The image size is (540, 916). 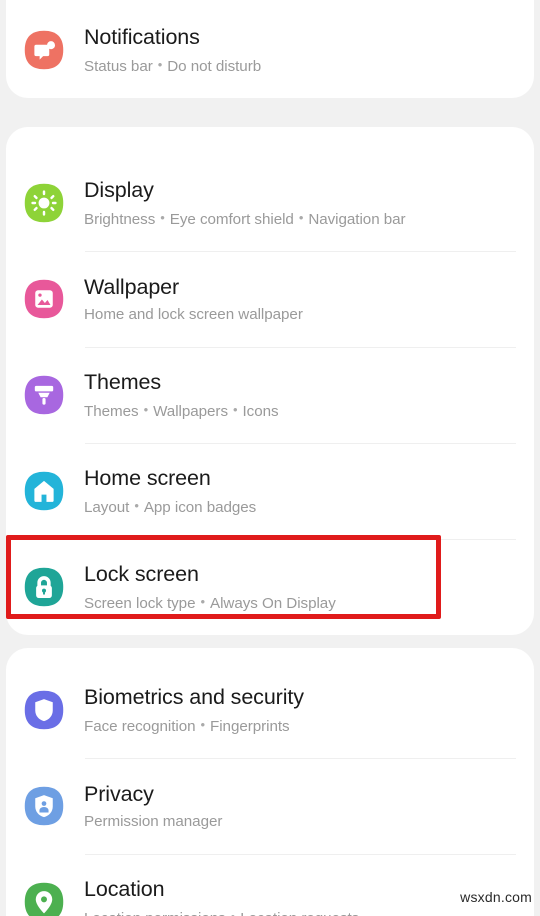 I want to click on settings-card-notifications: Notifications Status bar • Do not disturb, so click(x=270, y=49).